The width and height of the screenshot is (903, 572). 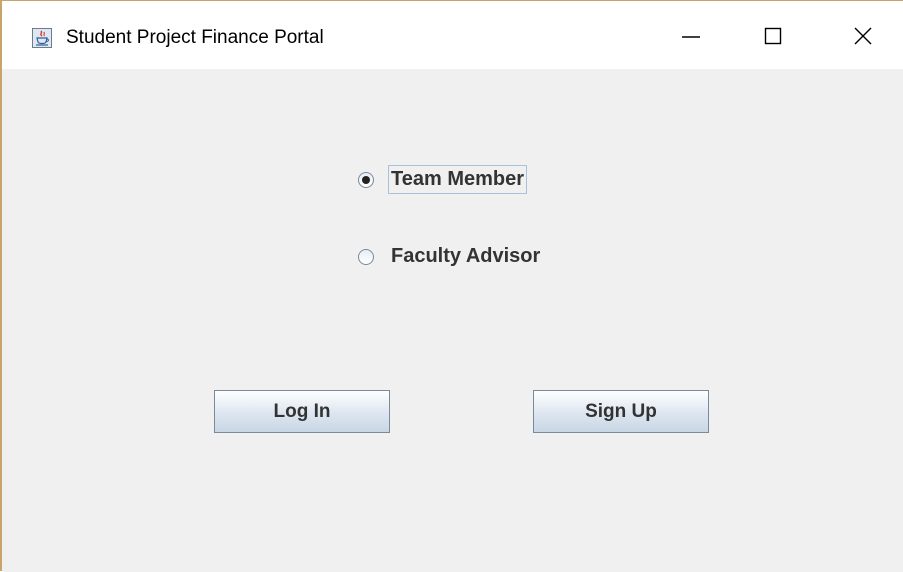 What do you see at coordinates (465, 256) in the screenshot?
I see `radio-label-faculty-advisor: Faculty Advisor` at bounding box center [465, 256].